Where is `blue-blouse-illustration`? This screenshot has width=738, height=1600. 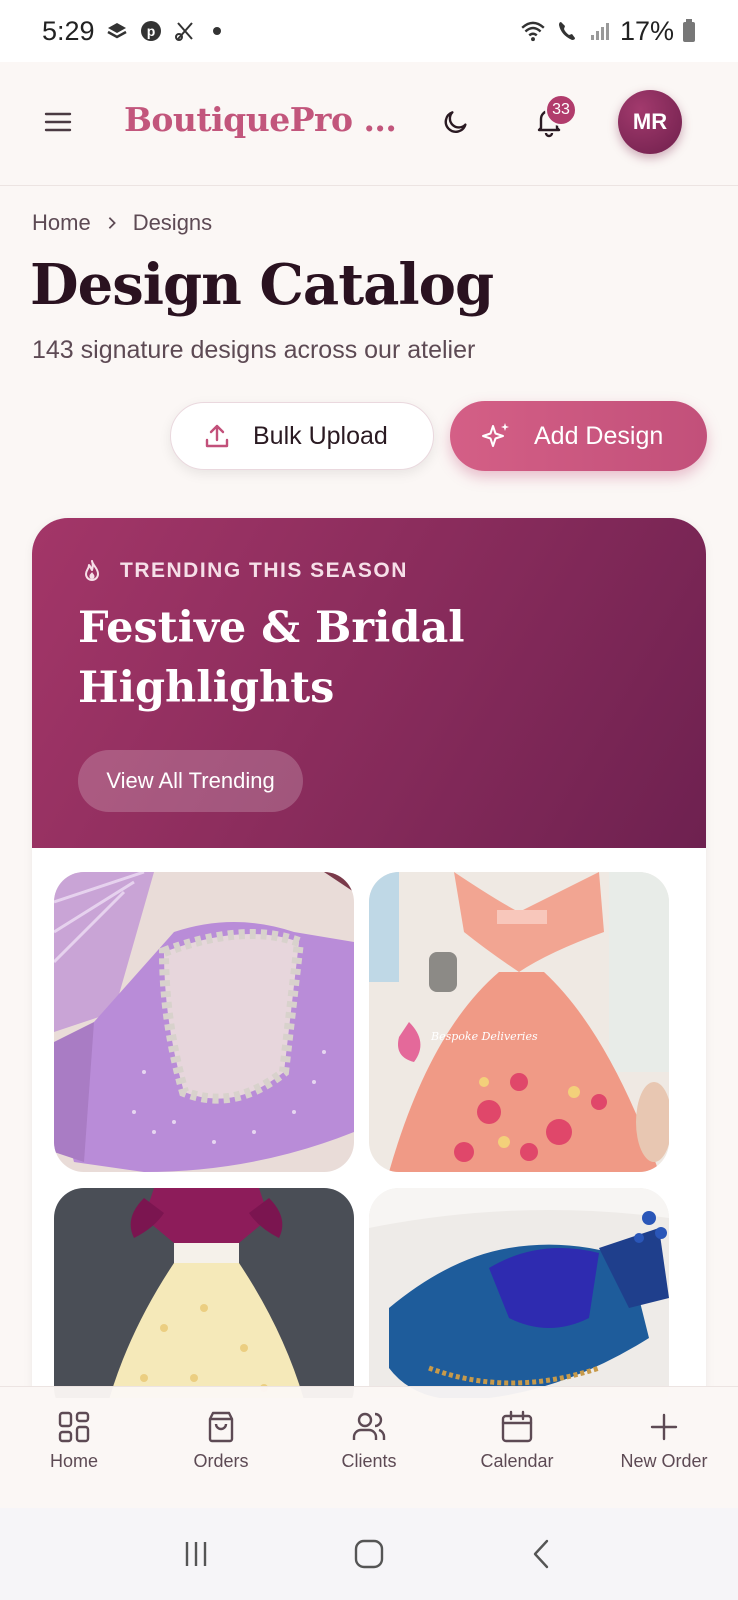
blue-blouse-illustration is located at coordinates (519, 1293).